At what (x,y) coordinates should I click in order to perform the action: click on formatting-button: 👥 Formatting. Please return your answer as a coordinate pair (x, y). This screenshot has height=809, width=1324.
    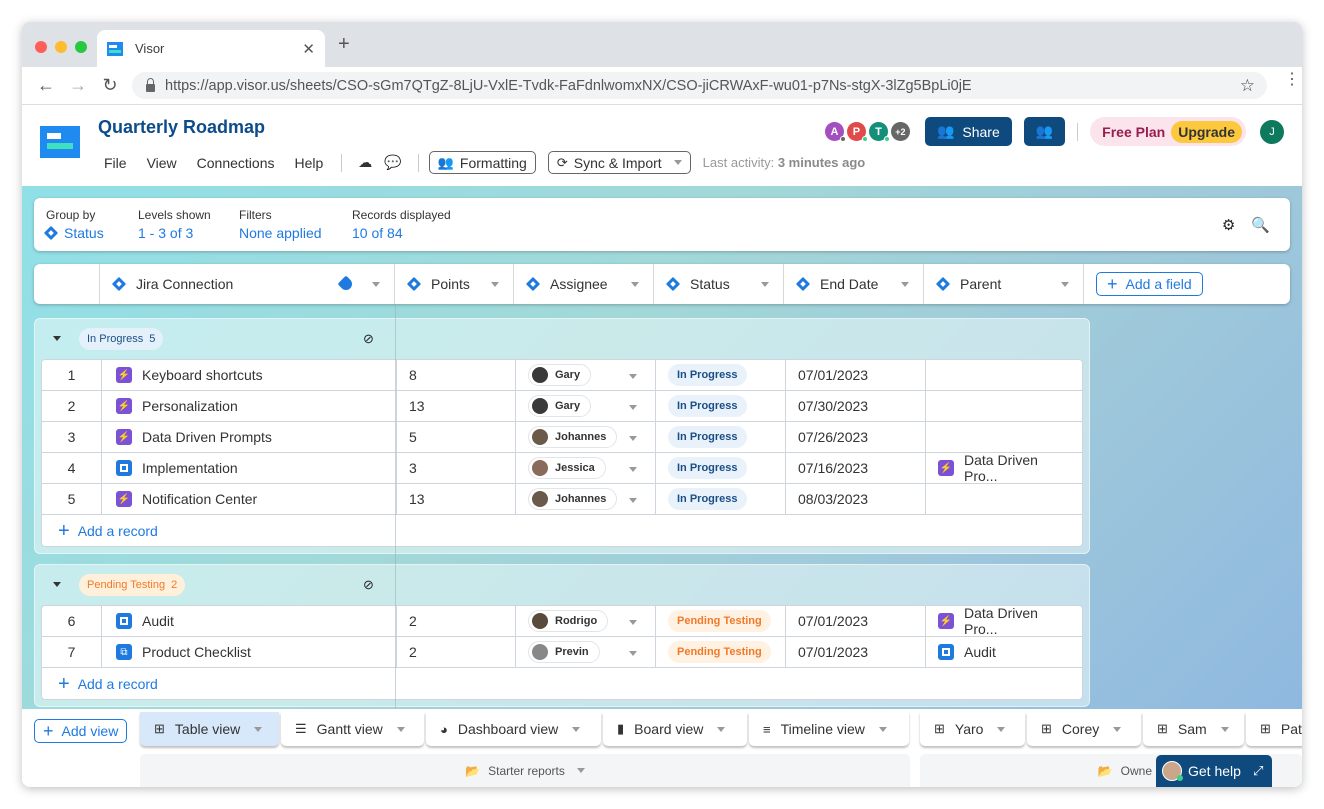
    Looking at the image, I should click on (482, 162).